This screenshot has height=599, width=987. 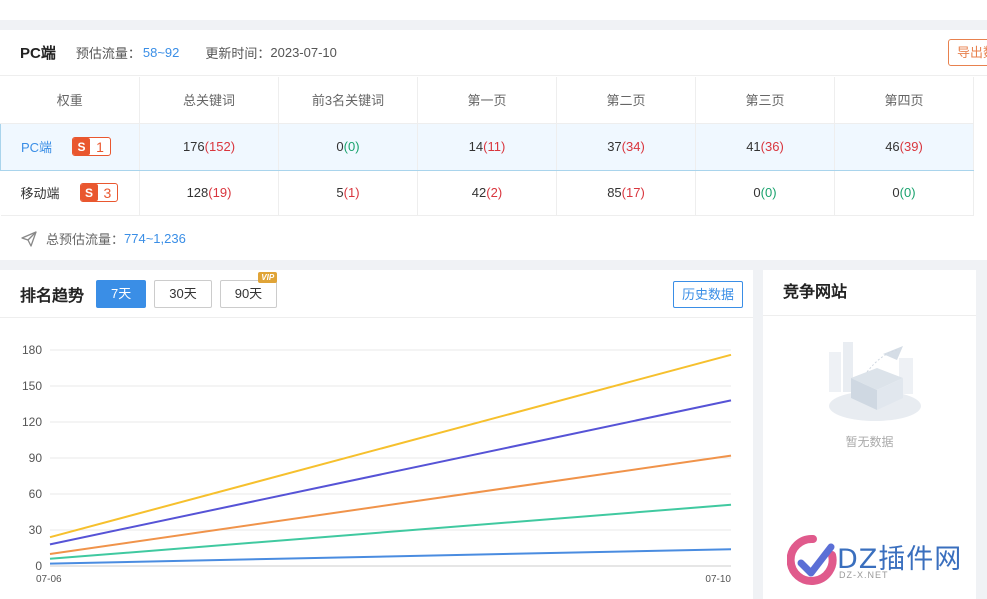 What do you see at coordinates (107, 192) in the screenshot?
I see `weight-value: 3` at bounding box center [107, 192].